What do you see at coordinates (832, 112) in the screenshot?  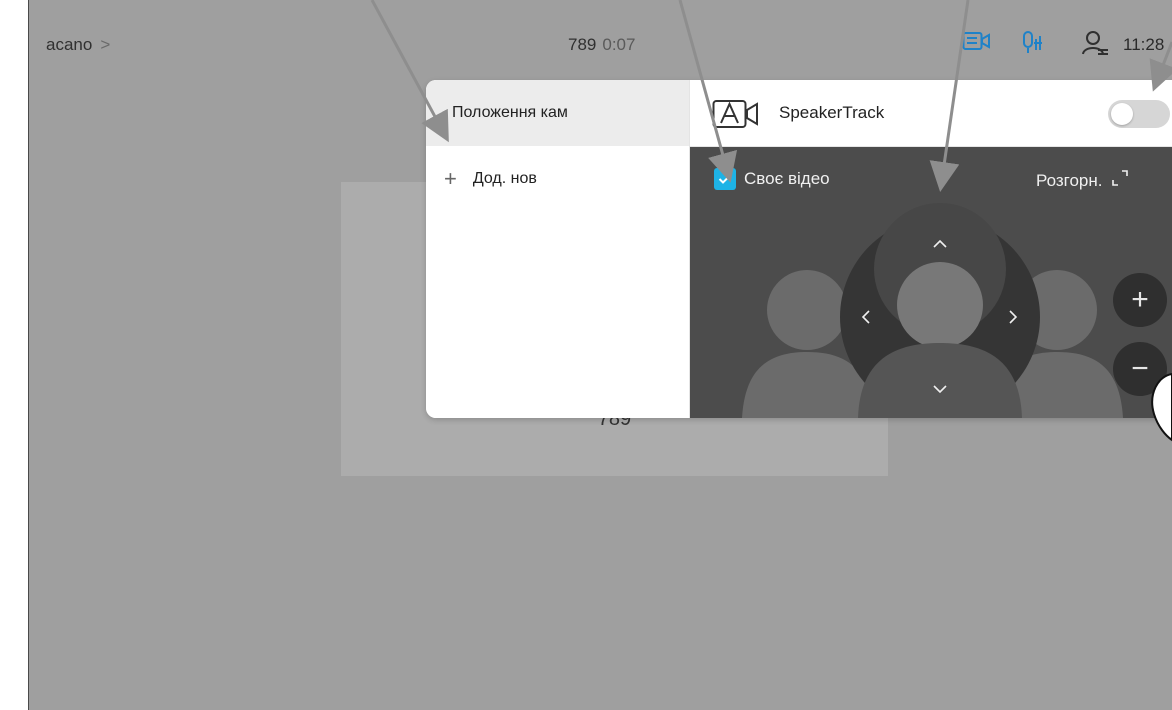 I see `speakertrack-label: SpeakerTrack` at bounding box center [832, 112].